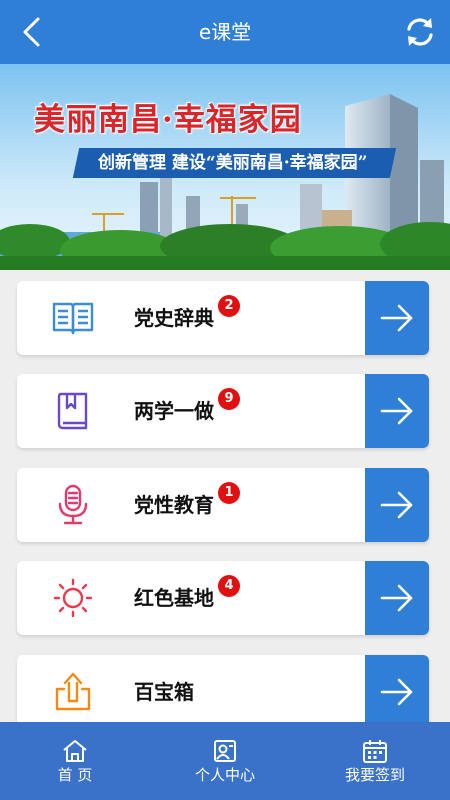  Describe the element at coordinates (229, 493) in the screenshot. I see `count-badge: 1` at that location.